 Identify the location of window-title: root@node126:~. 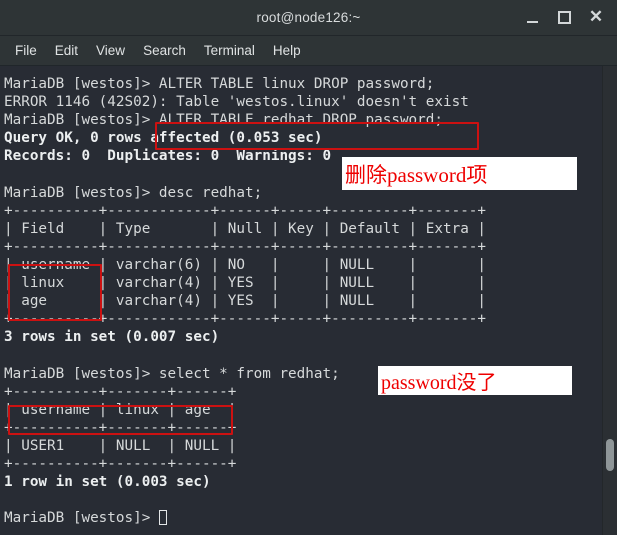
(308, 17).